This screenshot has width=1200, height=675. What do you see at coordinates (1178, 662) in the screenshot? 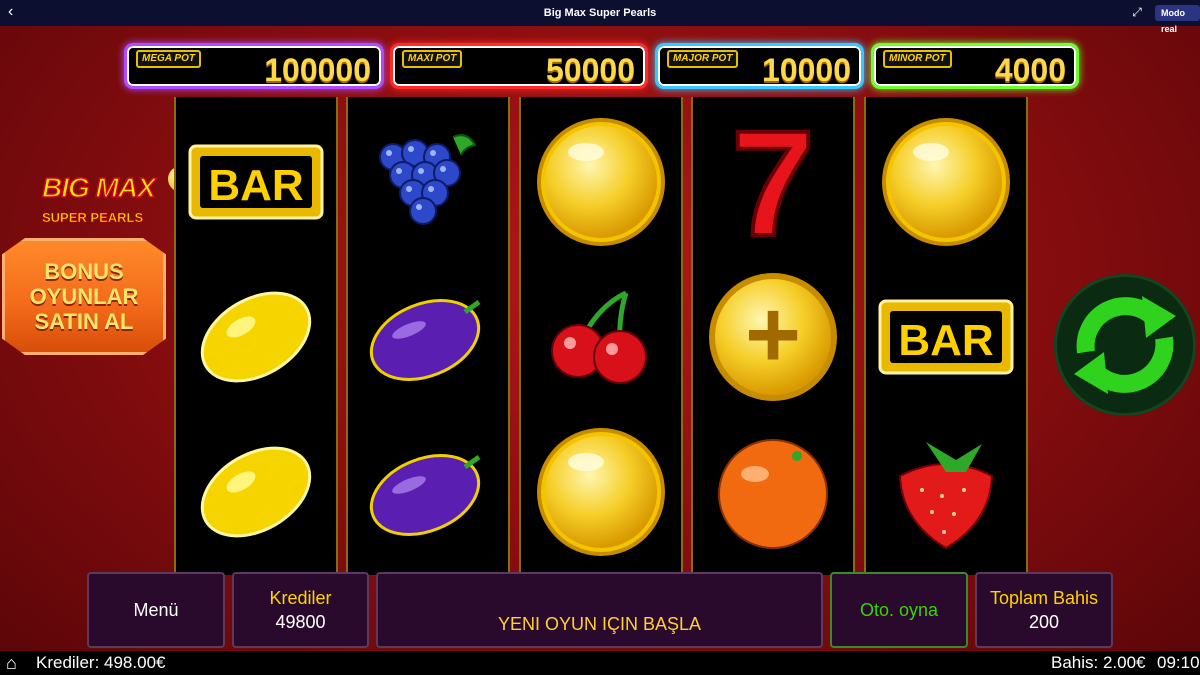
I see `status-time: 09:10` at bounding box center [1178, 662].